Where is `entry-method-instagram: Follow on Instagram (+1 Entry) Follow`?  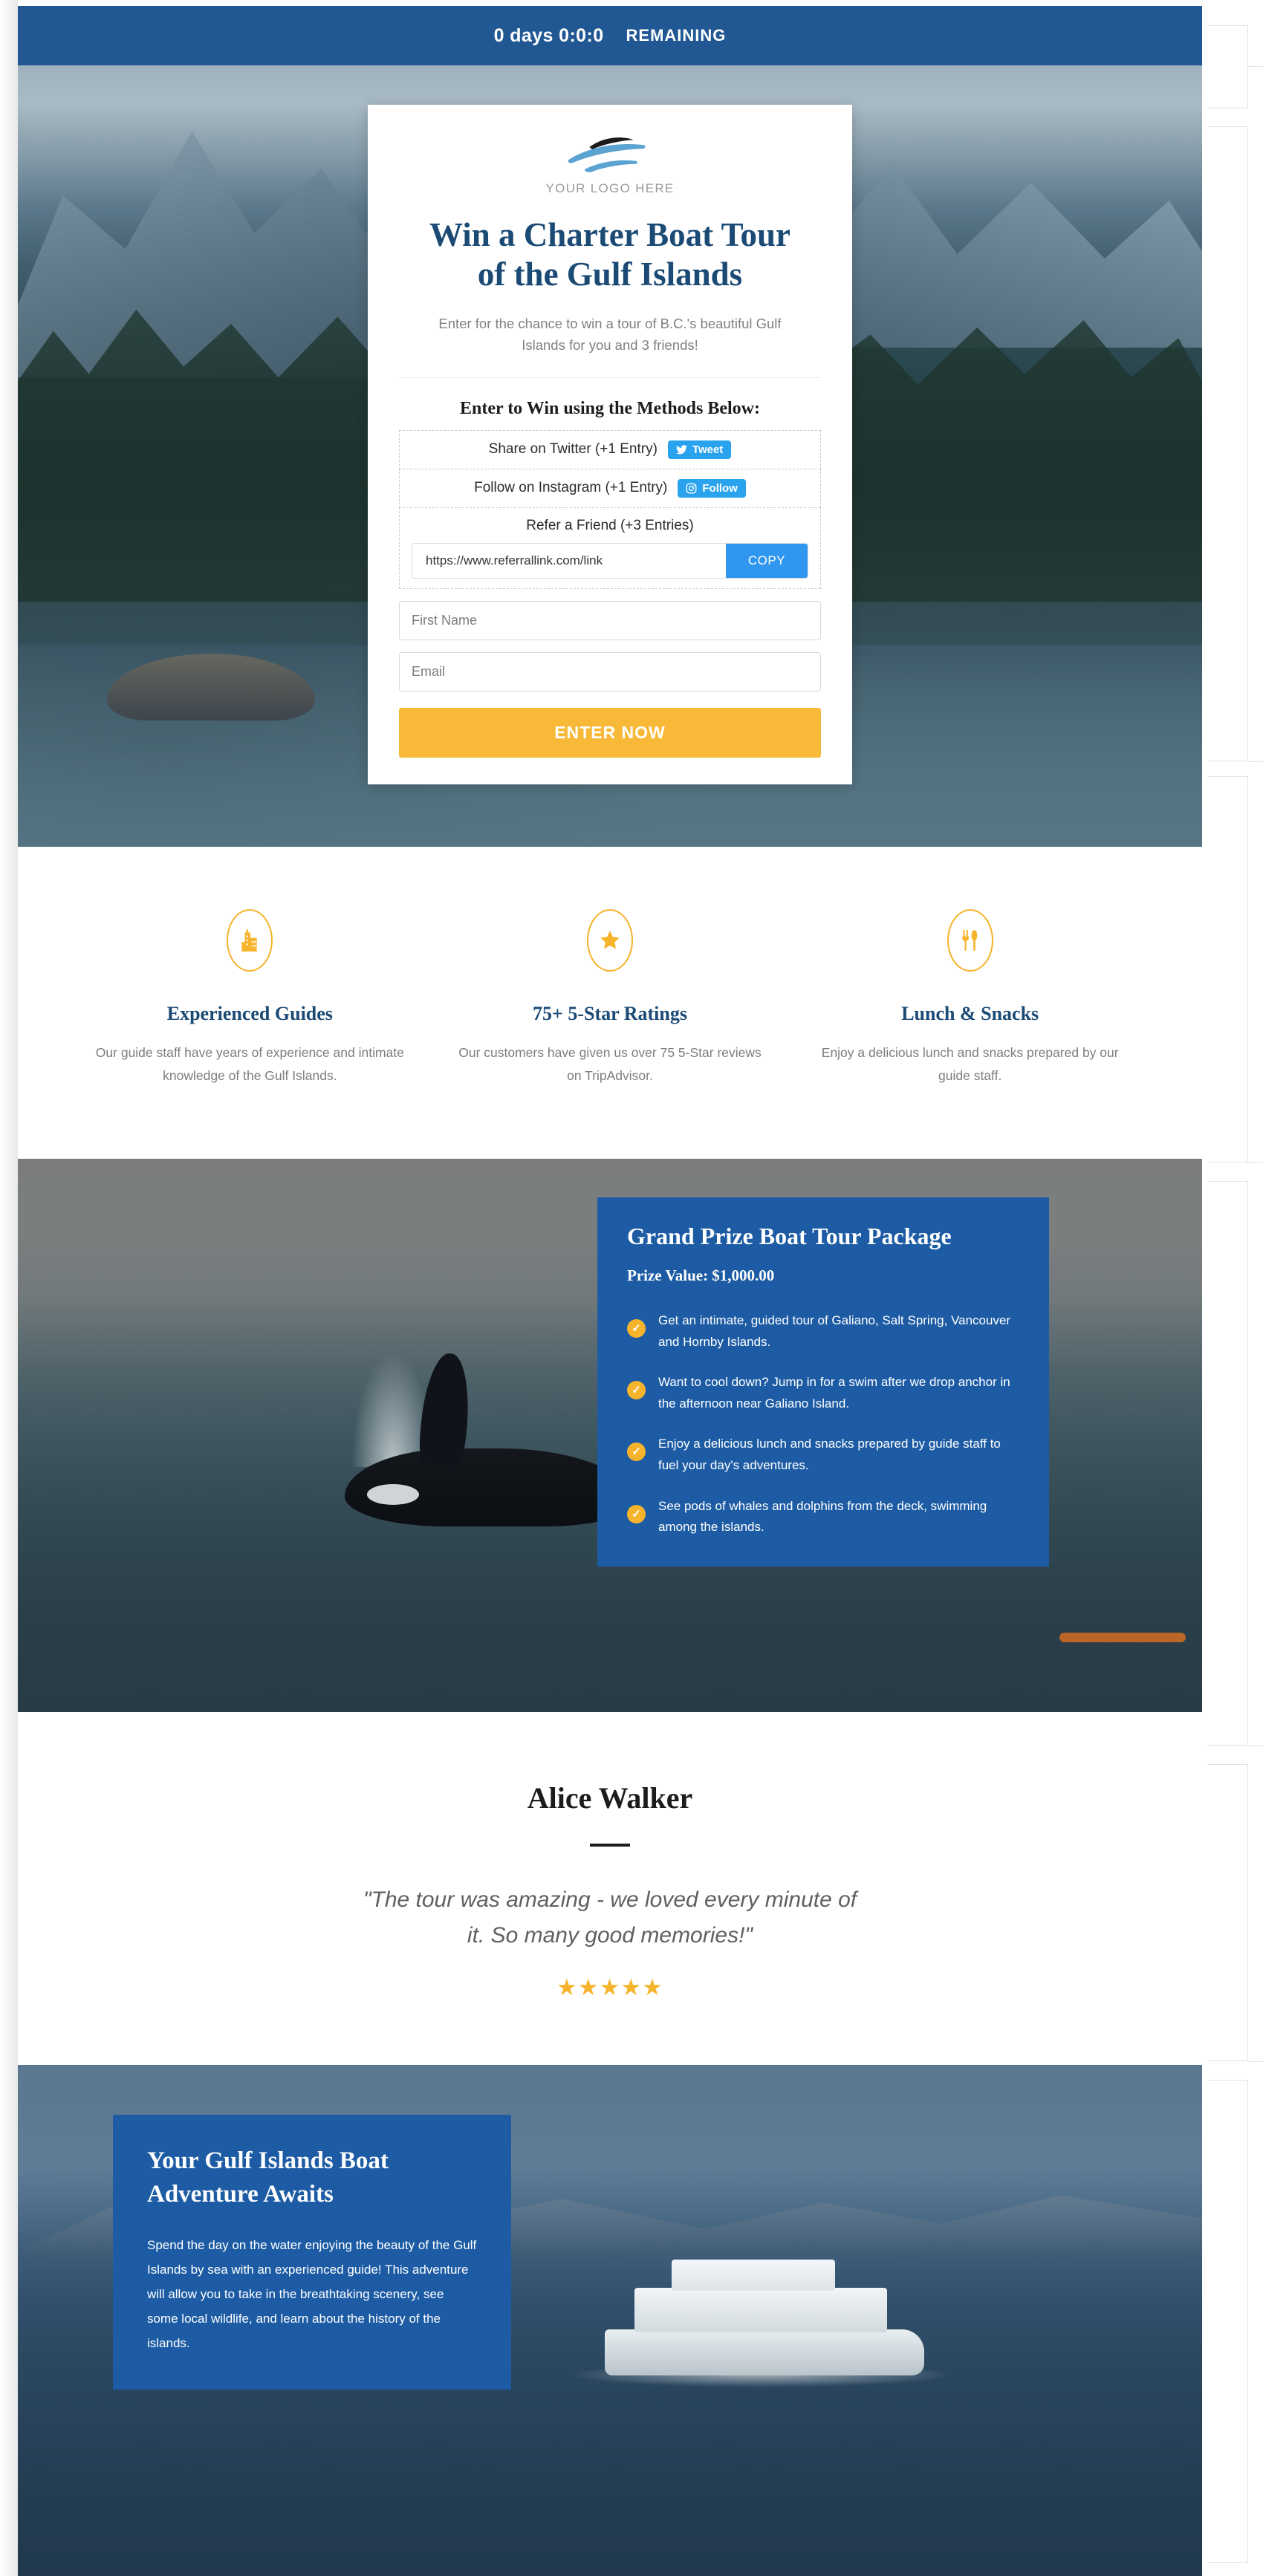
entry-method-instagram: Follow on Instagram (+1 Entry) Follow is located at coordinates (610, 488).